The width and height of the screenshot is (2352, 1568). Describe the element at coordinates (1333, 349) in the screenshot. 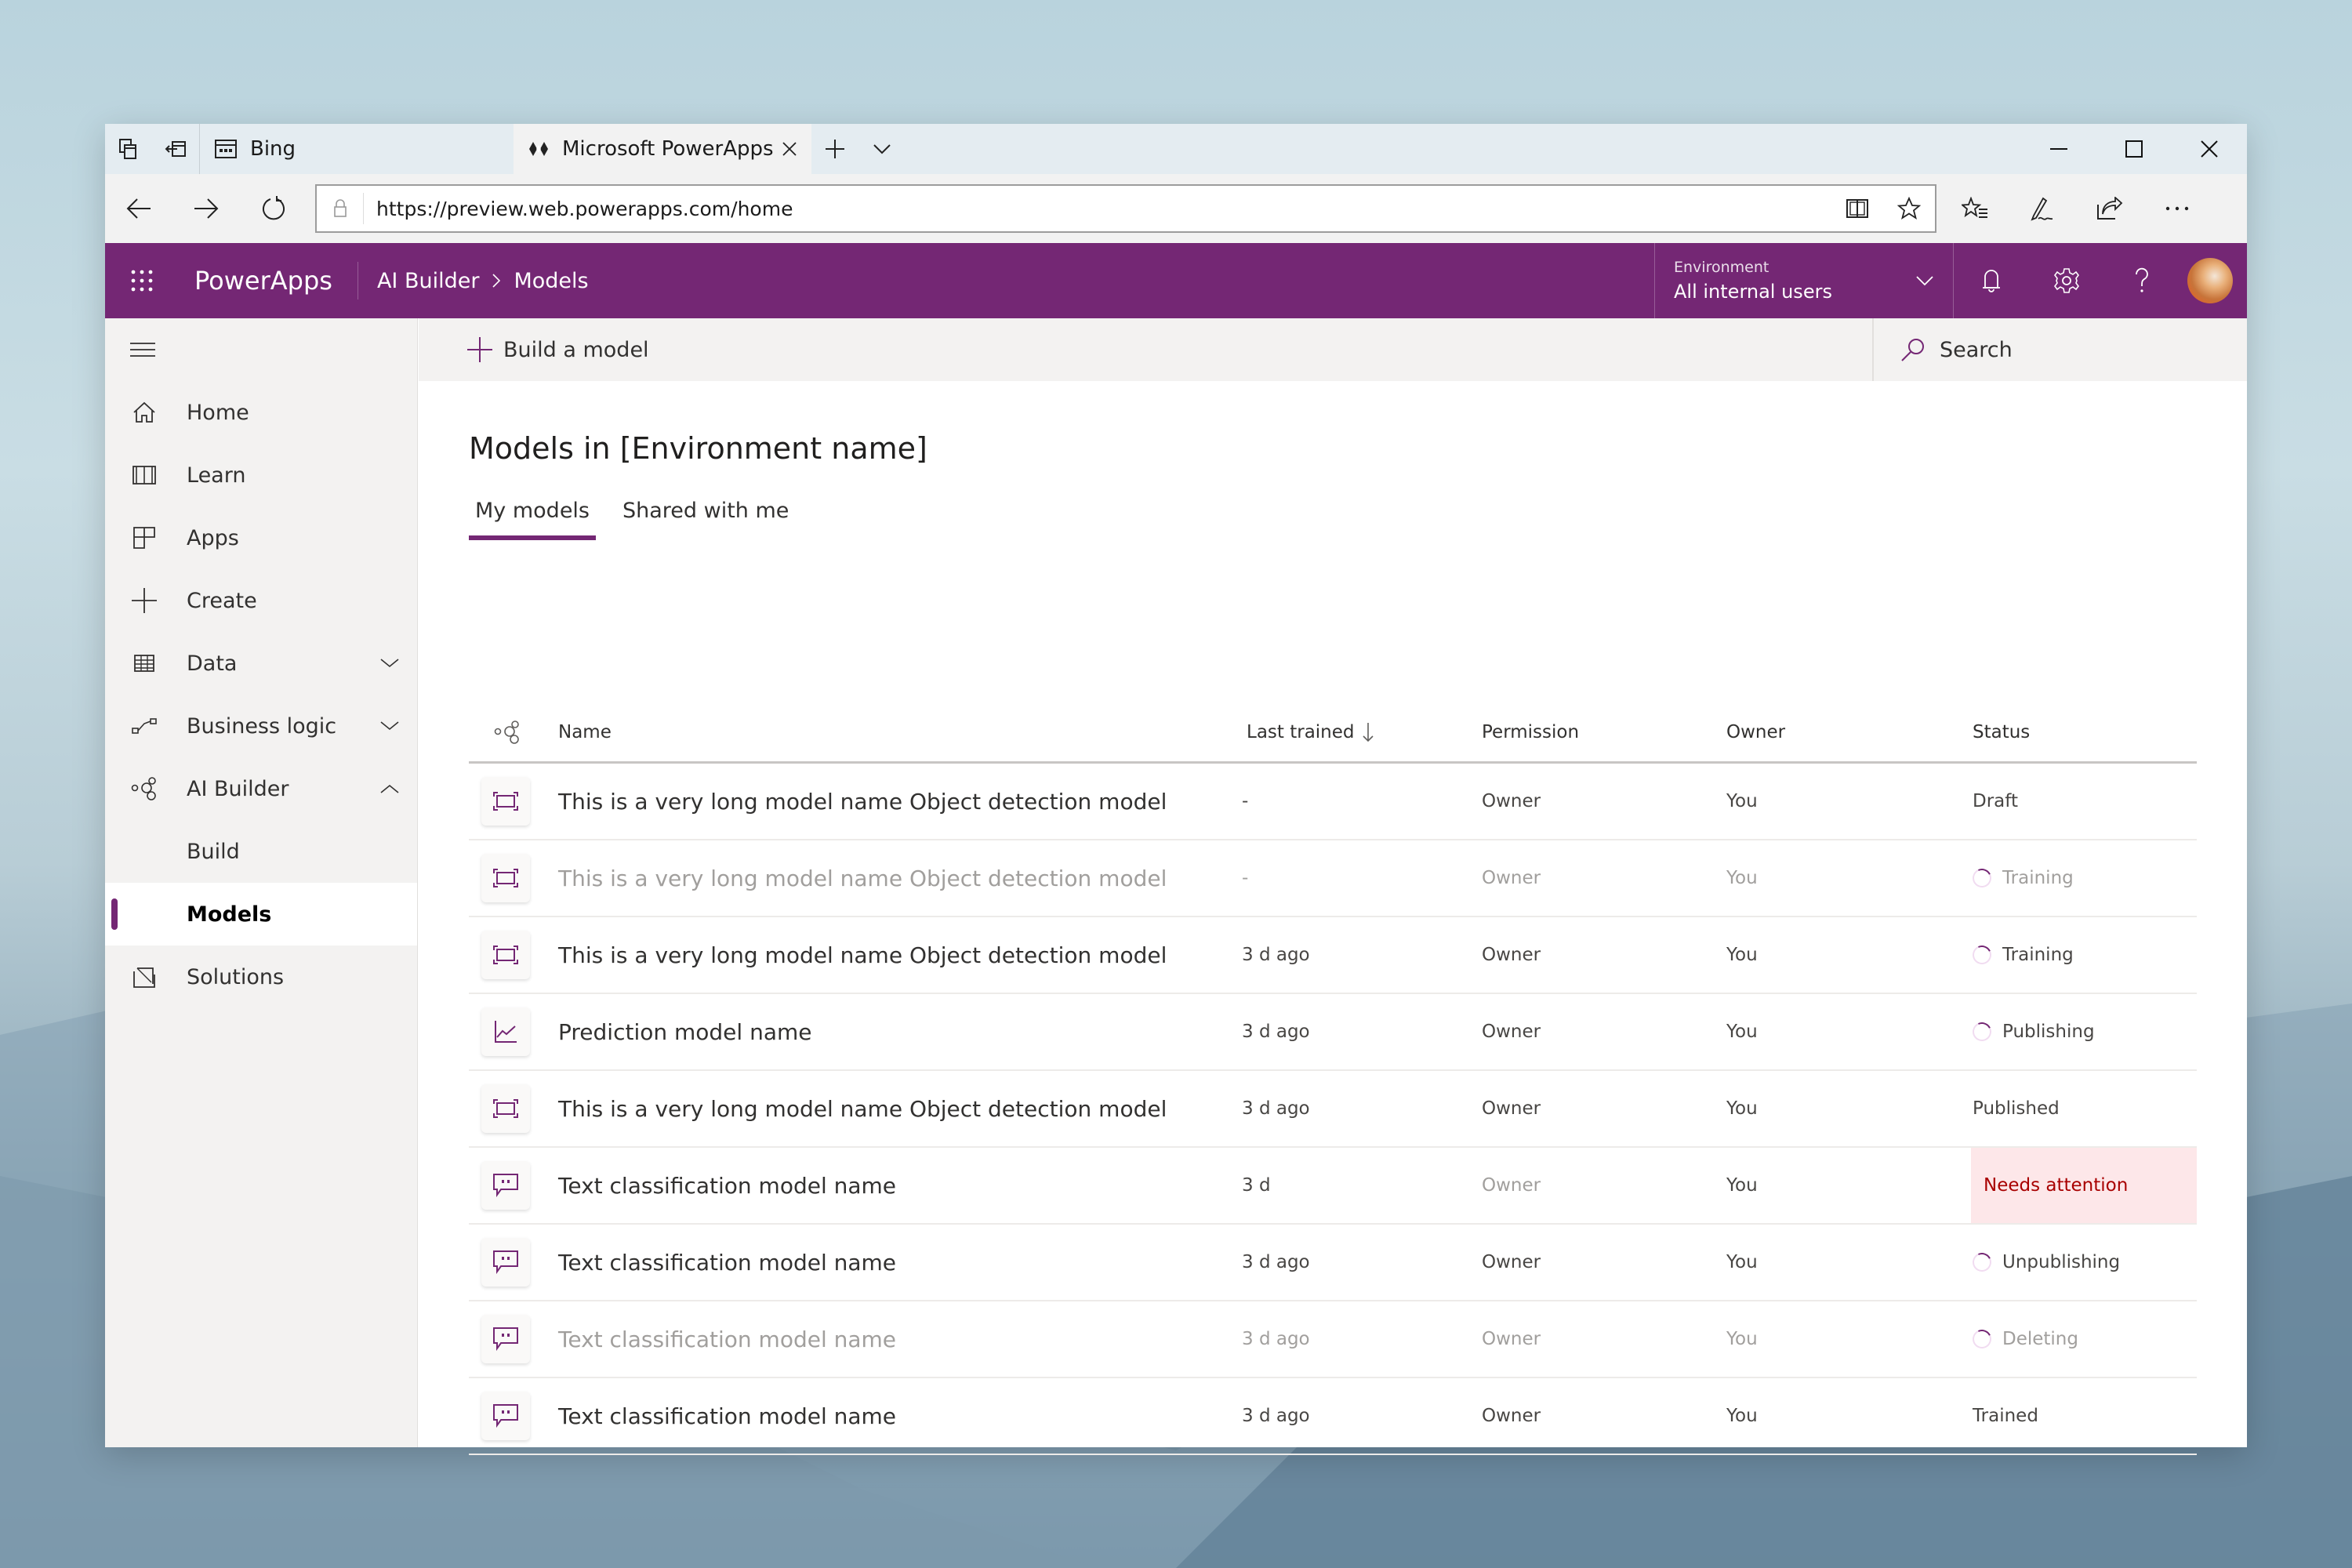

I see `command-bar: Build a model Search` at that location.